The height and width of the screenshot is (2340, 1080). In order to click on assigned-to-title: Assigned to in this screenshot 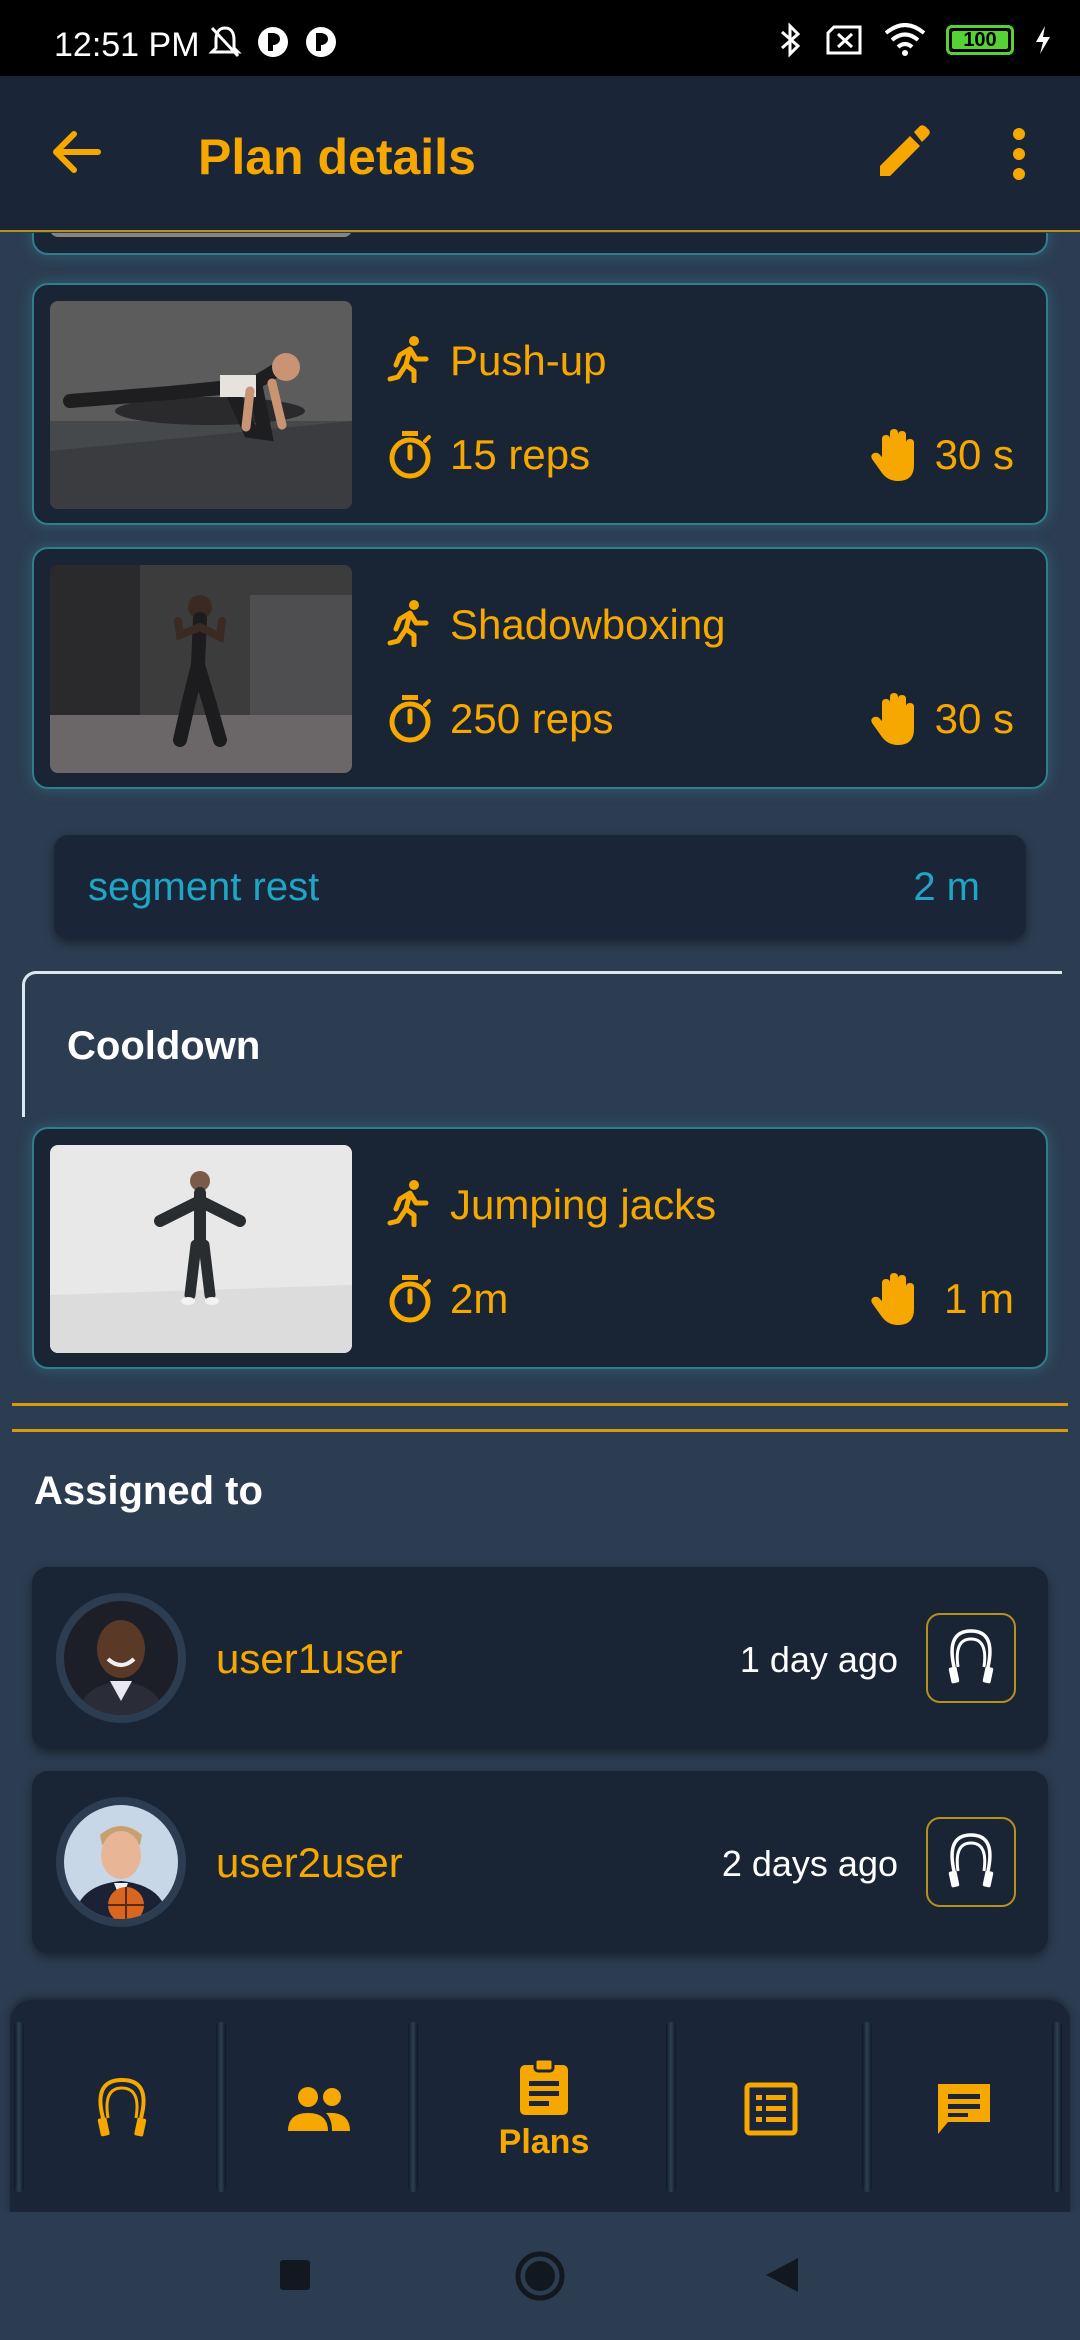, I will do `click(148, 1491)`.